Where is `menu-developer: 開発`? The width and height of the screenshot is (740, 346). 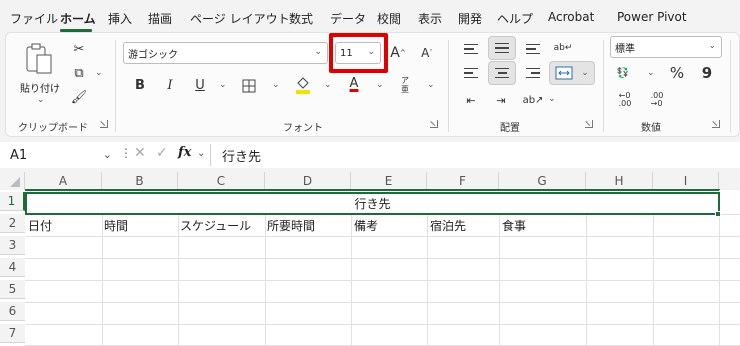 menu-developer: 開発 is located at coordinates (470, 18).